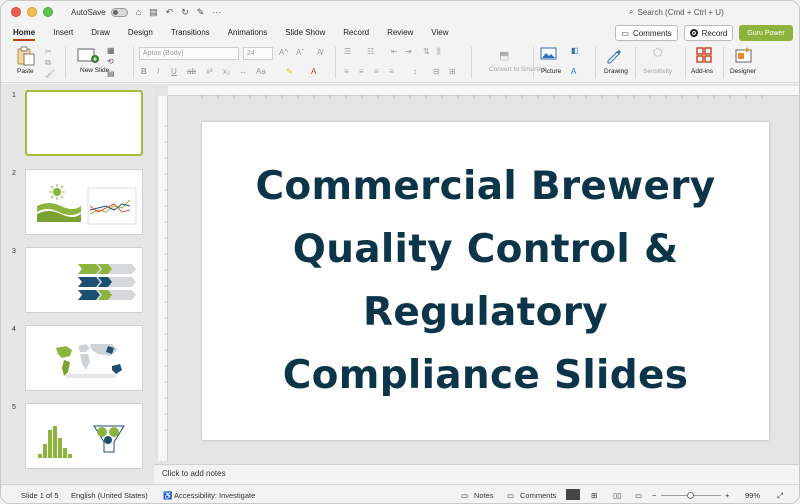 The height and width of the screenshot is (504, 800). I want to click on zoom-out-icon: −, so click(654, 495).